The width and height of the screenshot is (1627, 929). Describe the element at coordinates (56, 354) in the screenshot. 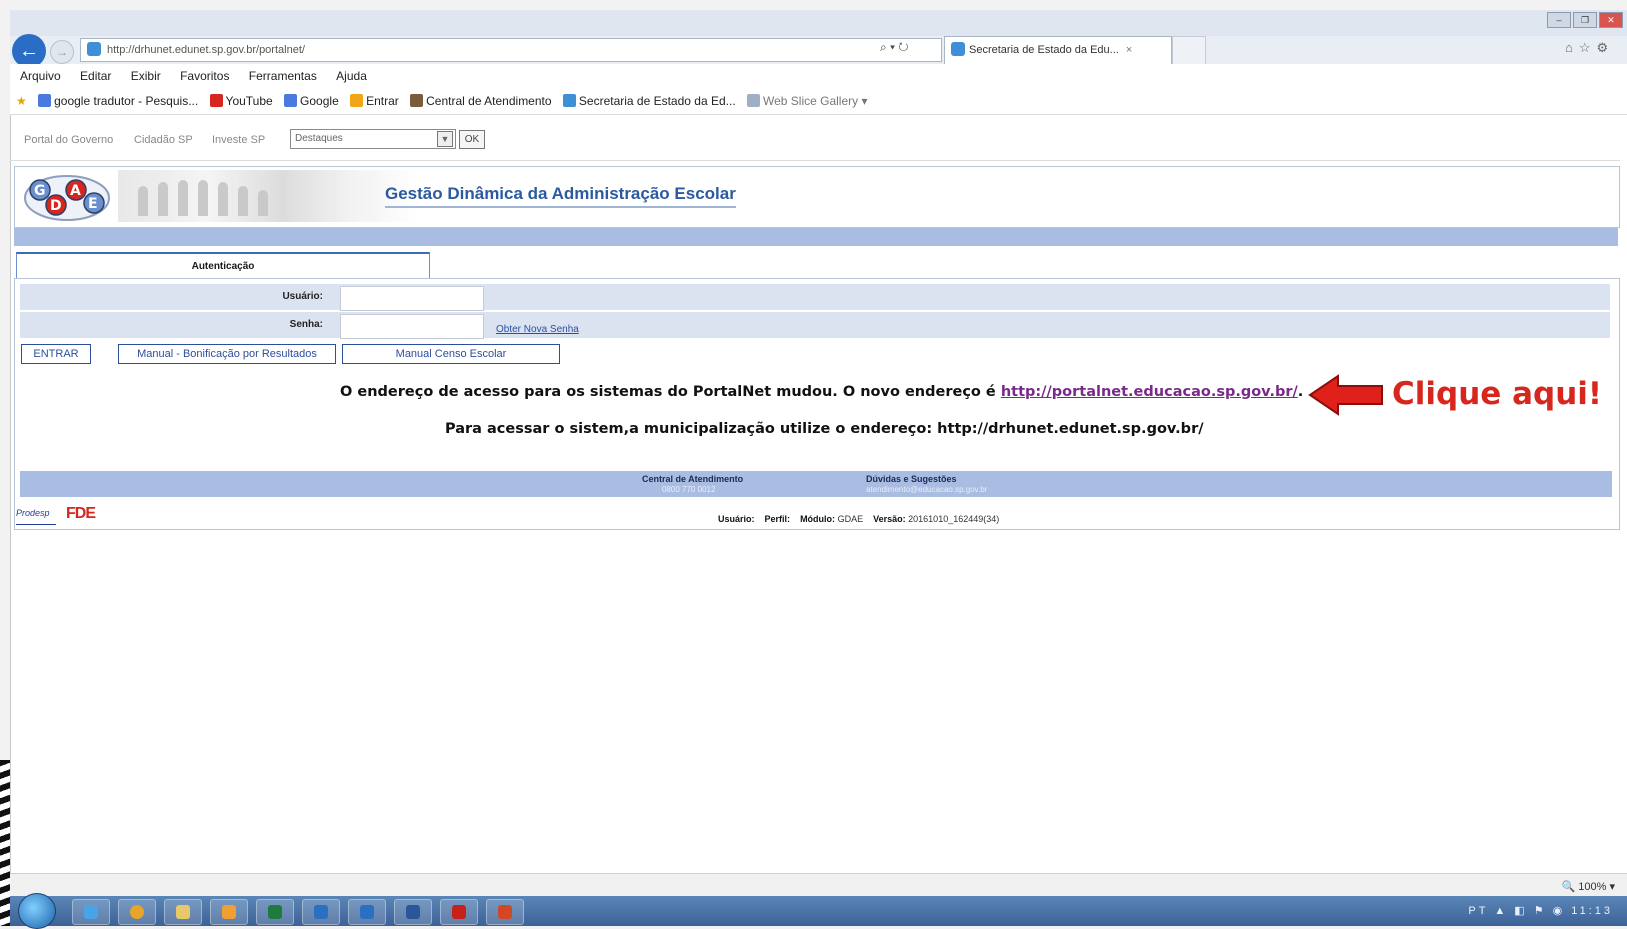

I see `enter-button: ENTRAR` at that location.